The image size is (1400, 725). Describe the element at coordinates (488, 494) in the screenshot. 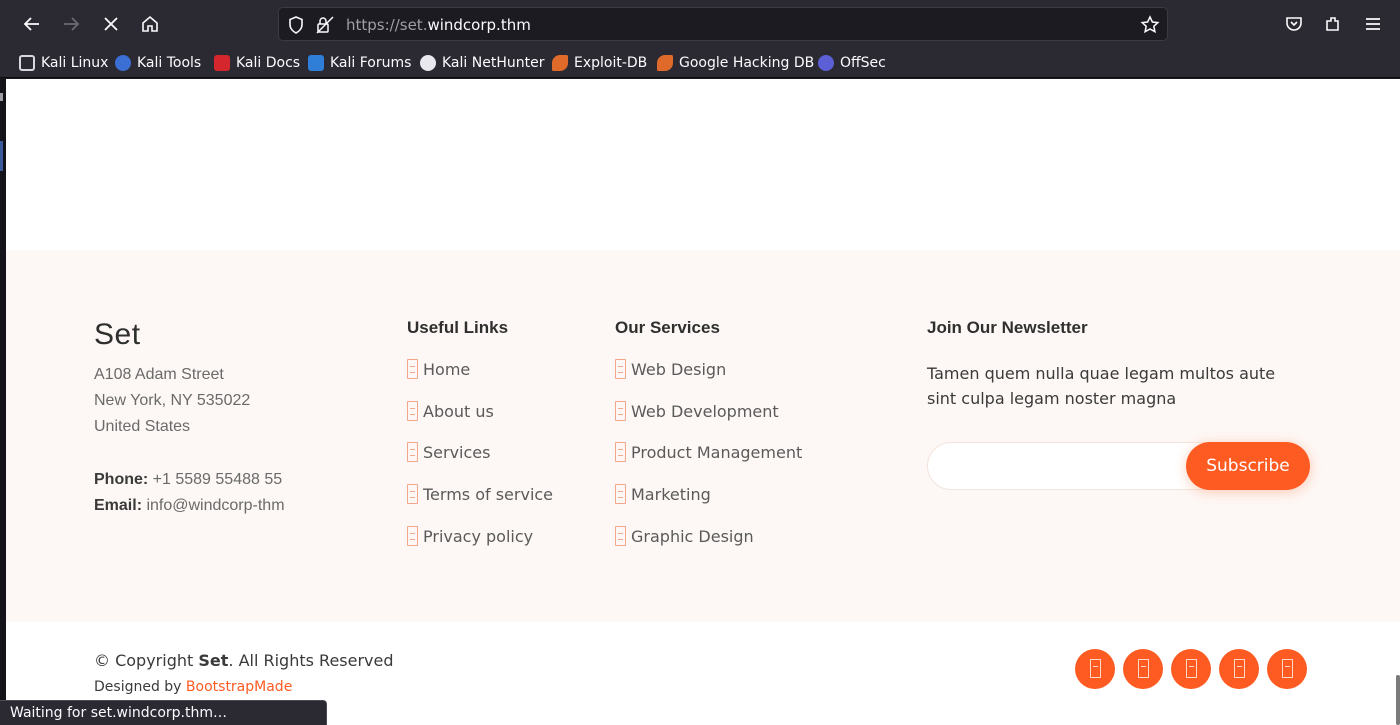

I see `link-label: Terms of service` at that location.